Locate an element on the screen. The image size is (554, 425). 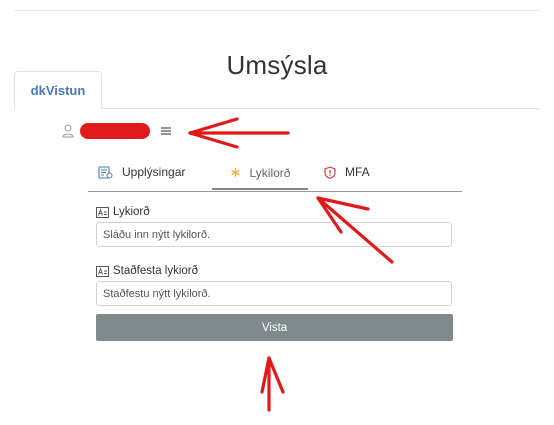
shield-icon is located at coordinates (330, 172).